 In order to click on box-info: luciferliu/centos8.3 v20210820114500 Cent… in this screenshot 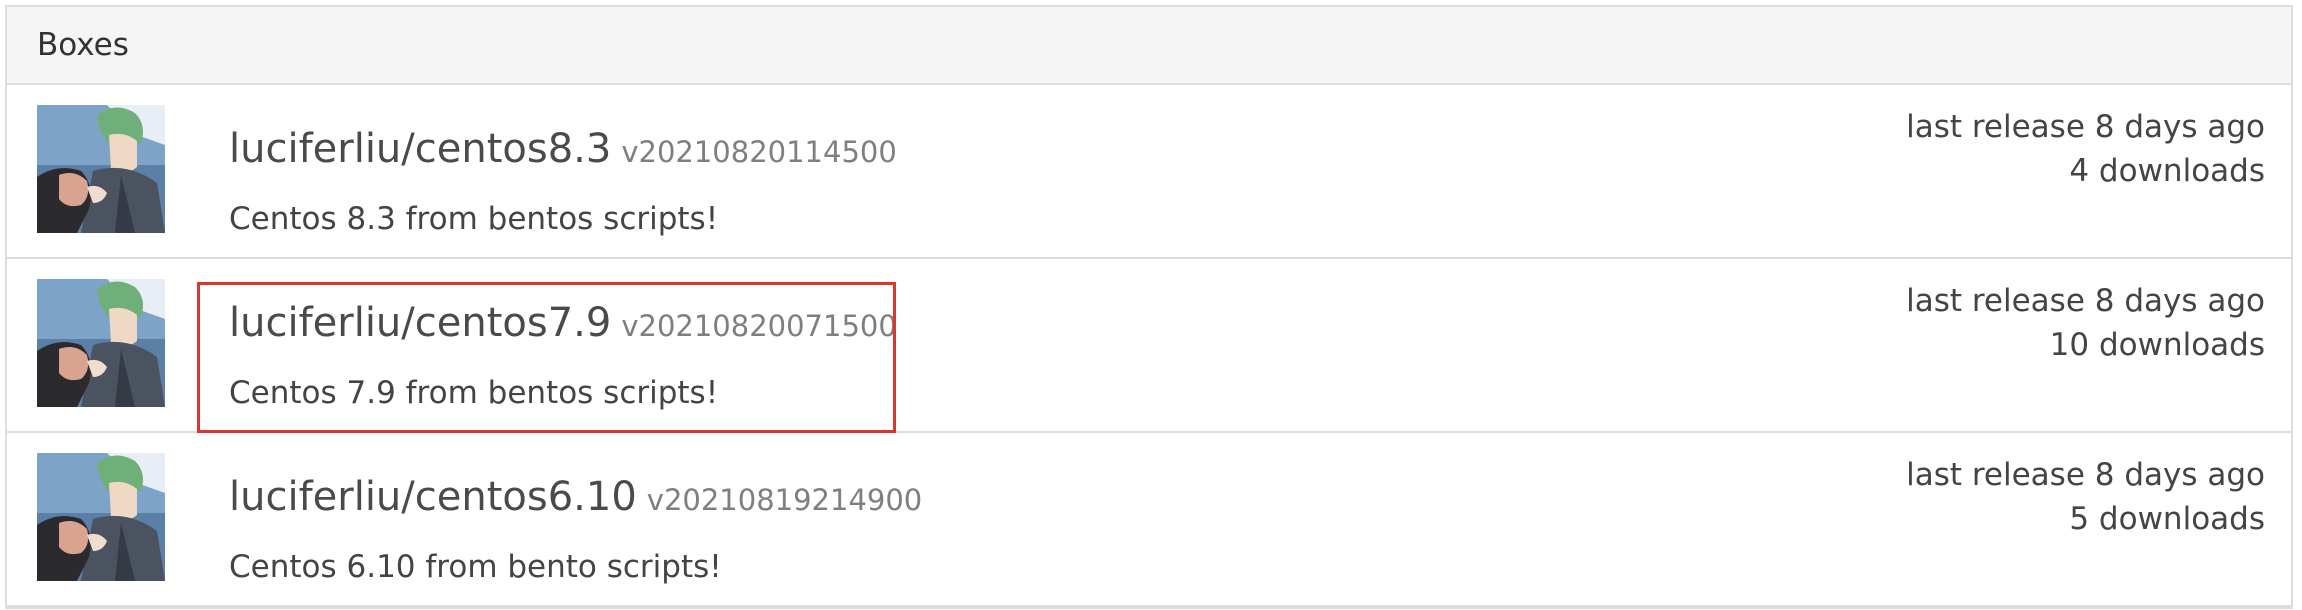, I will do `click(563, 180)`.